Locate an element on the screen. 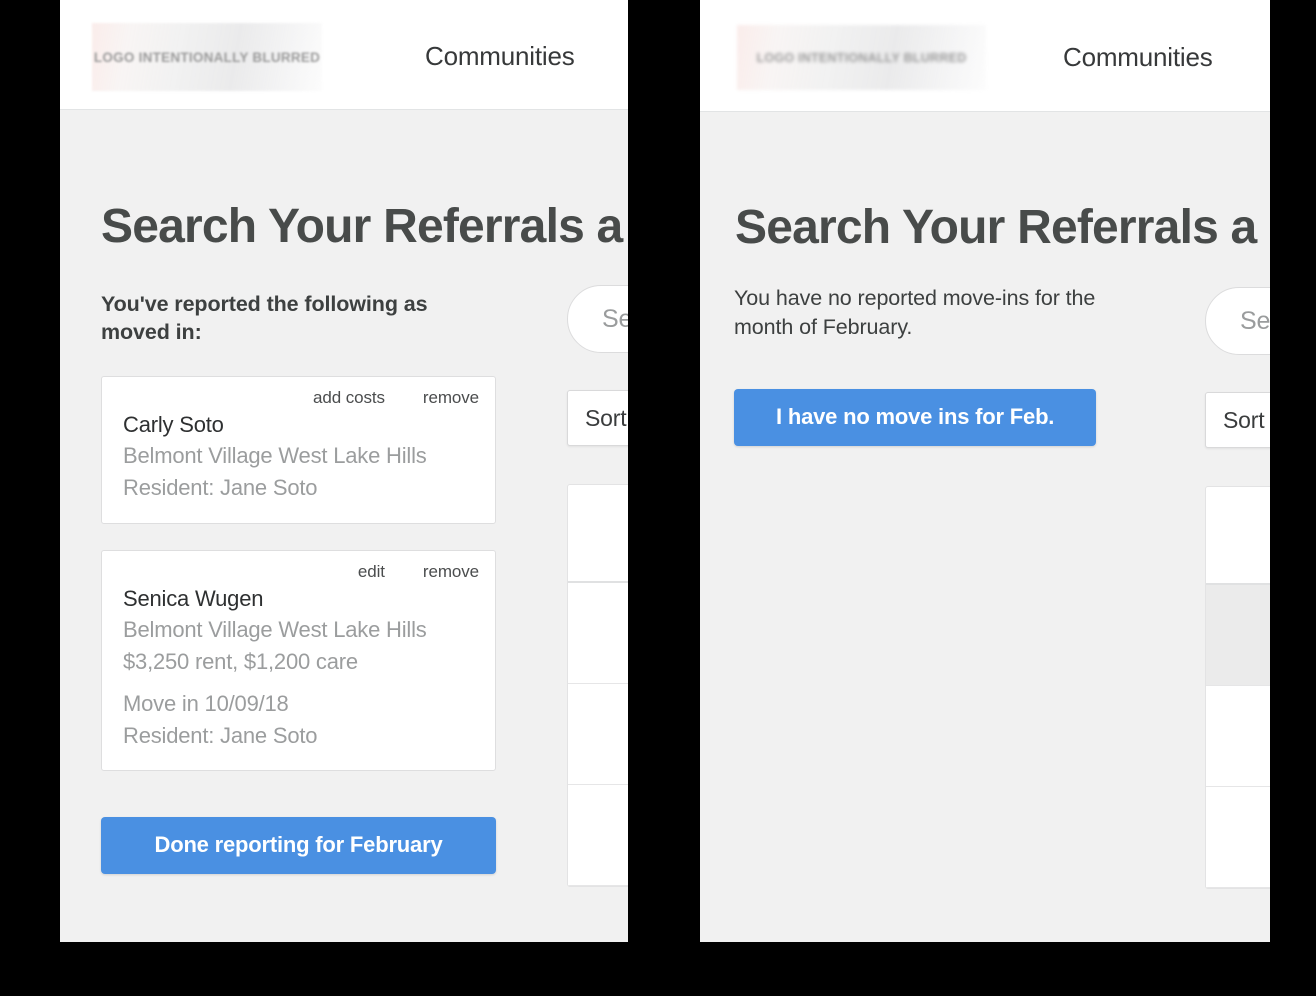  add-costs-link: add costs is located at coordinates (349, 398).